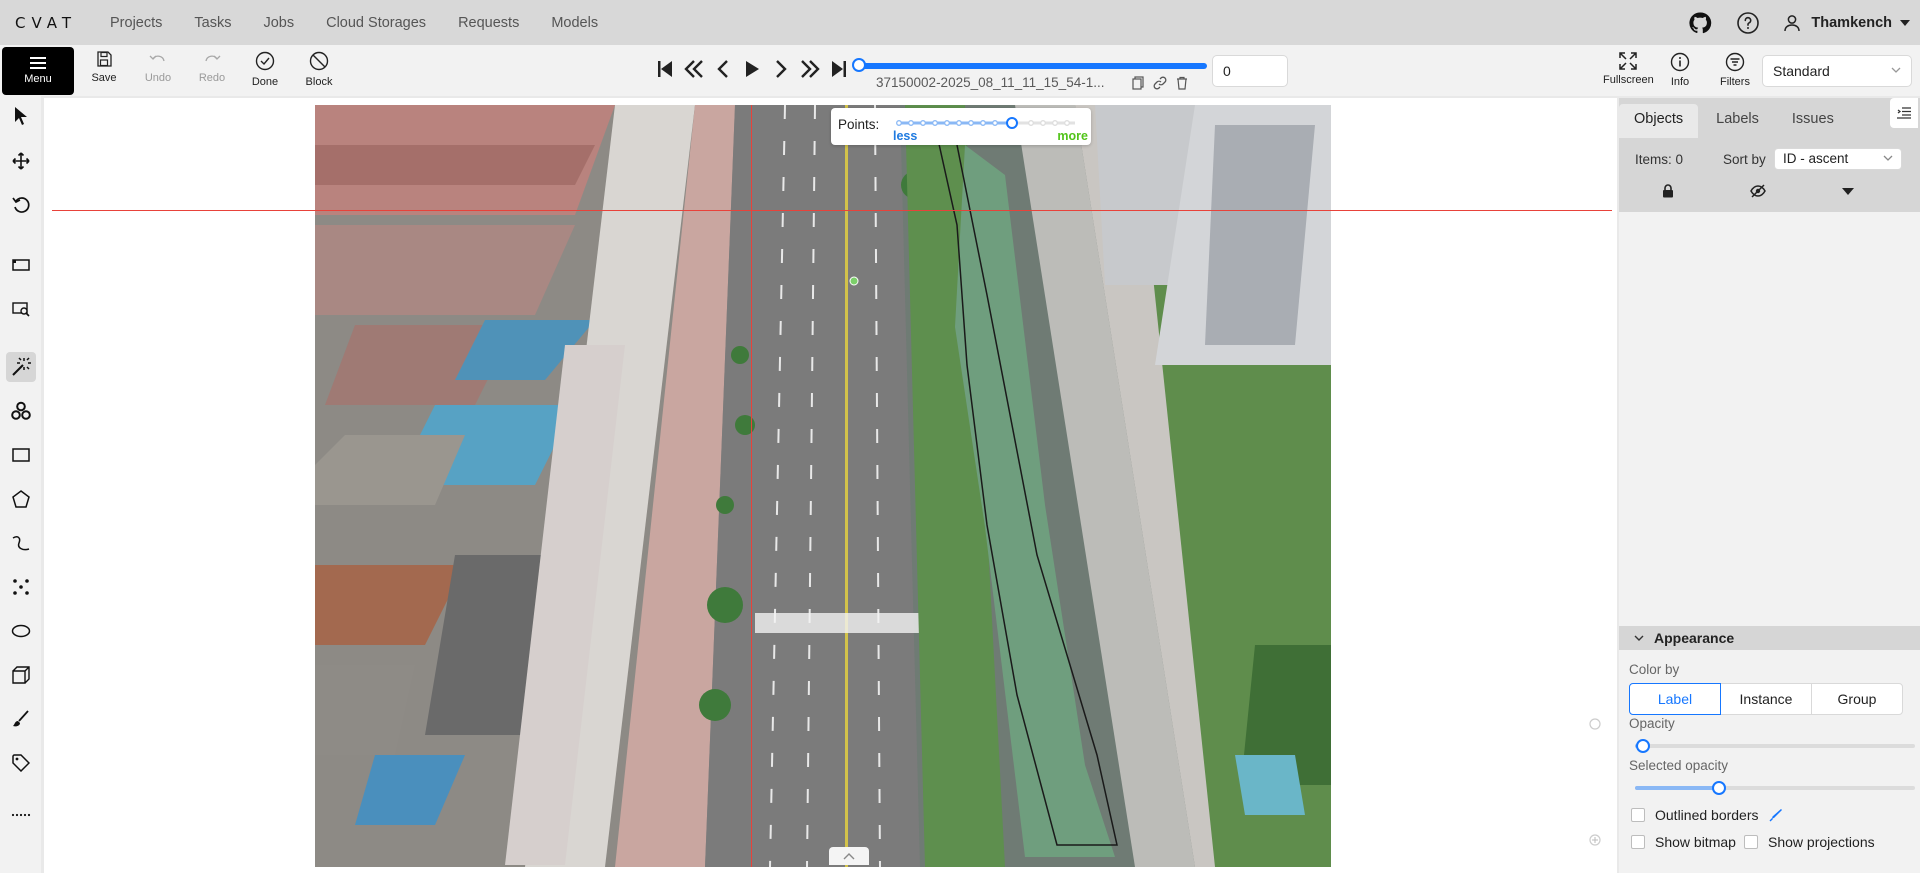 The height and width of the screenshot is (873, 1920). Describe the element at coordinates (21, 265) in the screenshot. I see `fit-image-icon` at that location.